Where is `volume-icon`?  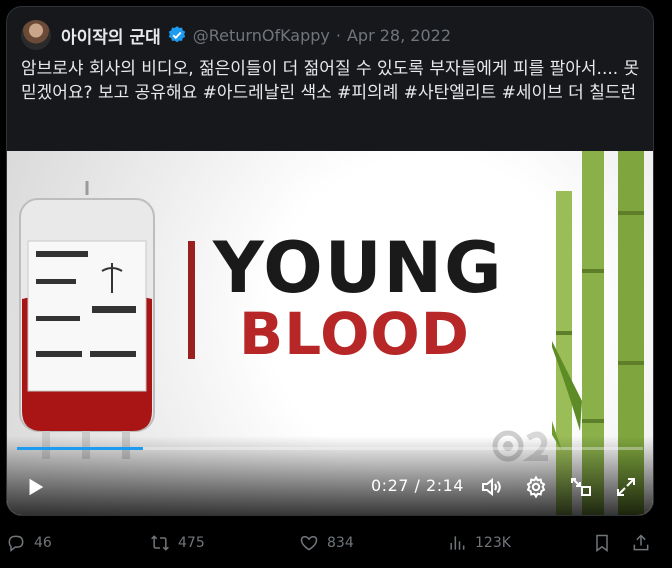 volume-icon is located at coordinates (491, 487).